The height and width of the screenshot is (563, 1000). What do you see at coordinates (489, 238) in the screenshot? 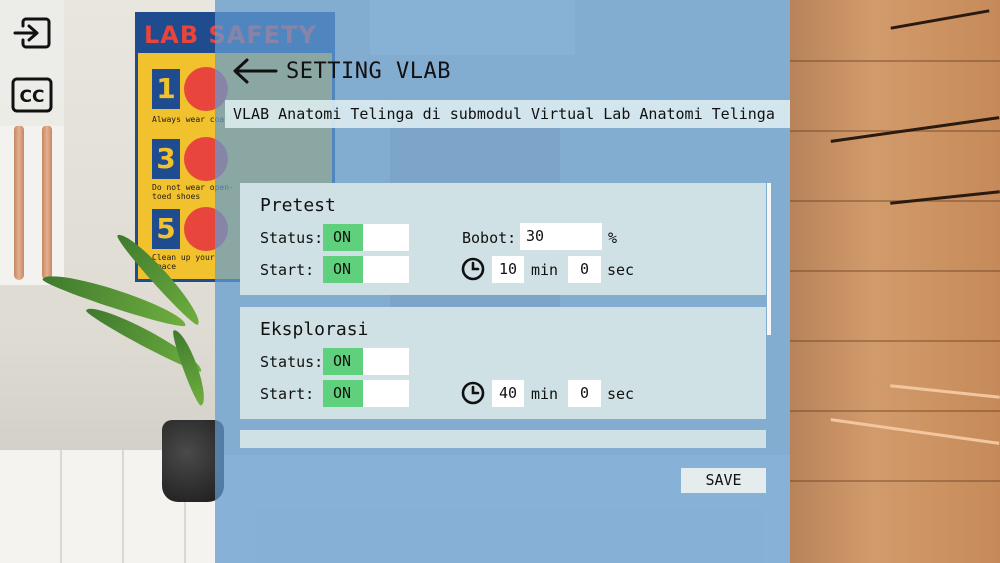
I see `bobot-label: Bobot:` at bounding box center [489, 238].